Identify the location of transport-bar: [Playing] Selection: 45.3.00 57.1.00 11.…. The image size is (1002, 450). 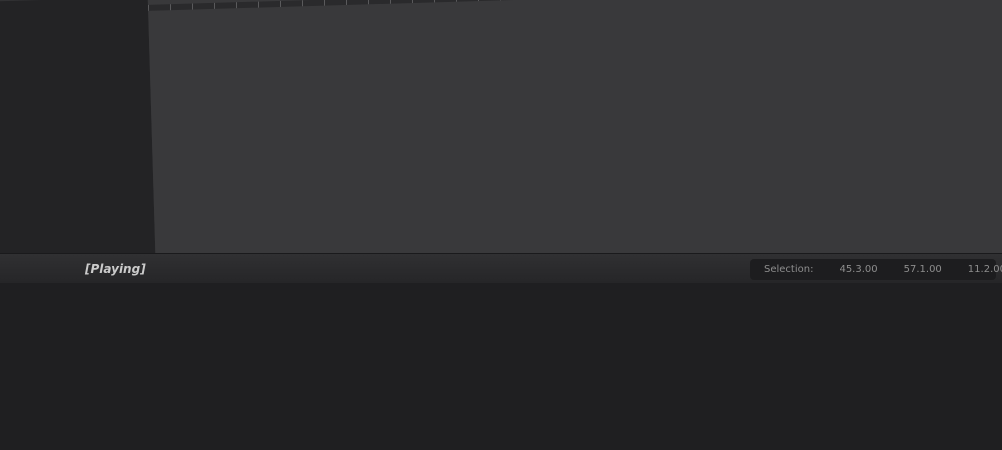
(501, 268).